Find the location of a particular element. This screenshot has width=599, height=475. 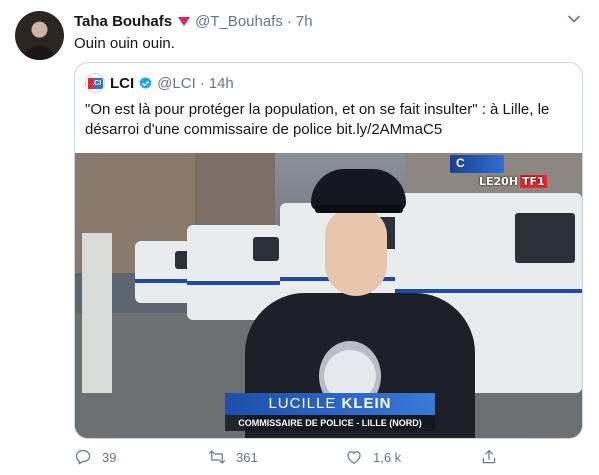

reply-icon is located at coordinates (83, 457).